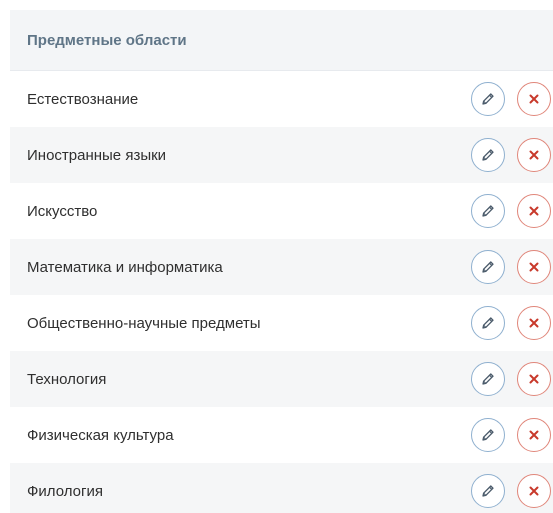 Image resolution: width=553 pixels, height=513 pixels. What do you see at coordinates (107, 40) in the screenshot?
I see `table-header-title: Предметные области` at bounding box center [107, 40].